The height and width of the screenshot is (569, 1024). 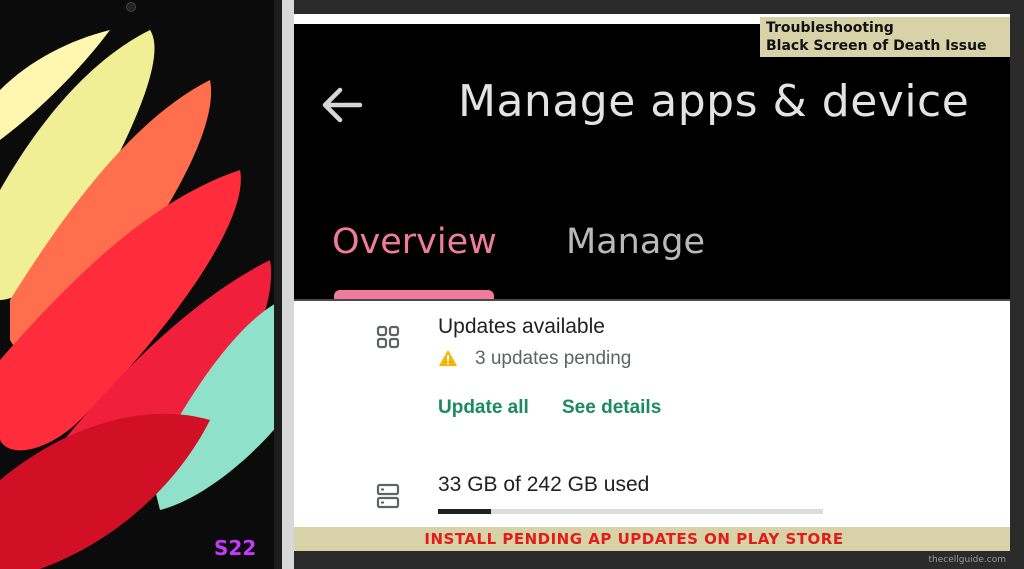 What do you see at coordinates (235, 548) in the screenshot?
I see `phone-model-label: S22` at bounding box center [235, 548].